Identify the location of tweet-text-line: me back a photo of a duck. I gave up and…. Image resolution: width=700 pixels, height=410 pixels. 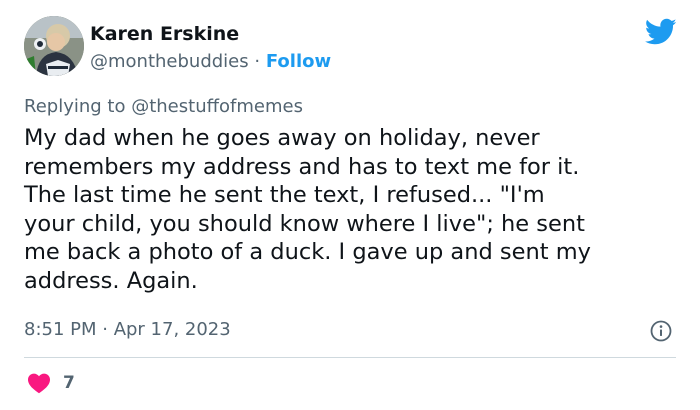
(307, 252).